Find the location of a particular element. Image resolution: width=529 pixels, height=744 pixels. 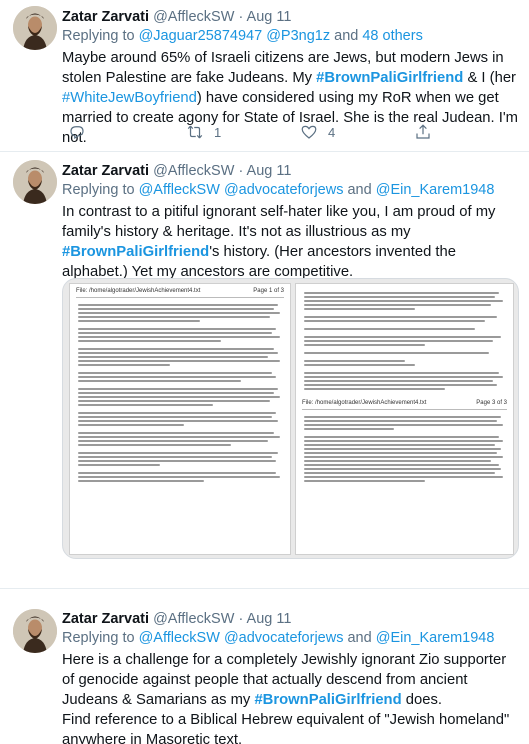

like-button: 4 is located at coordinates (317, 132).